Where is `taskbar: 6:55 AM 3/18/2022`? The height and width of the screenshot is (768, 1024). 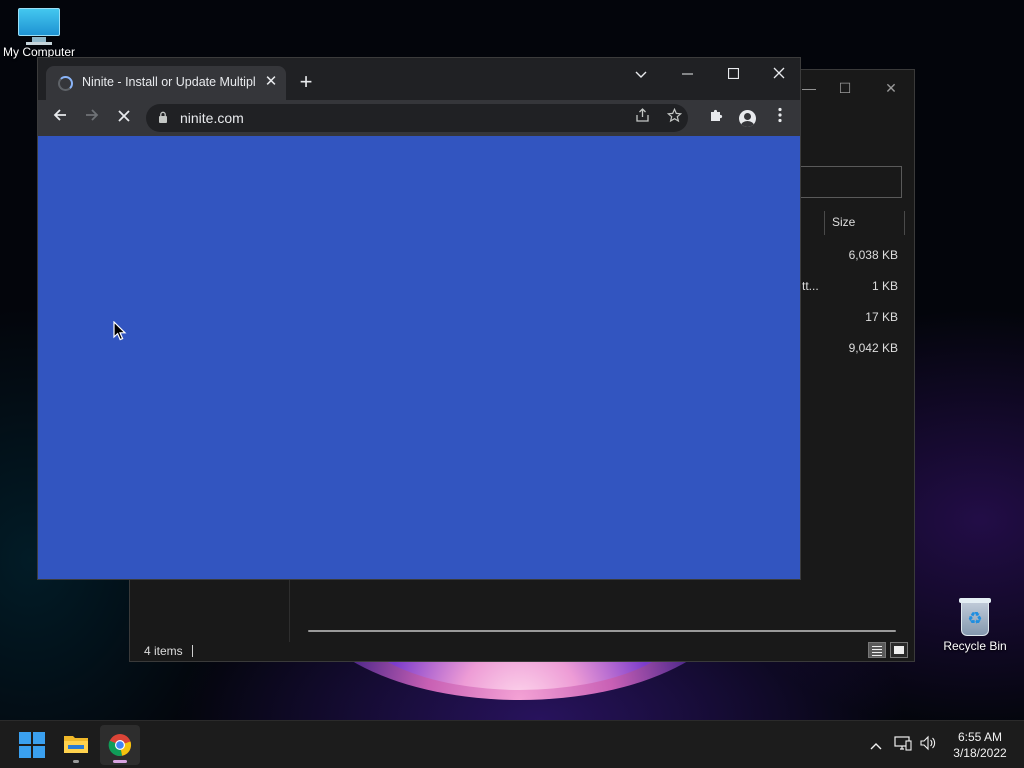
taskbar: 6:55 AM 3/18/2022 is located at coordinates (512, 744).